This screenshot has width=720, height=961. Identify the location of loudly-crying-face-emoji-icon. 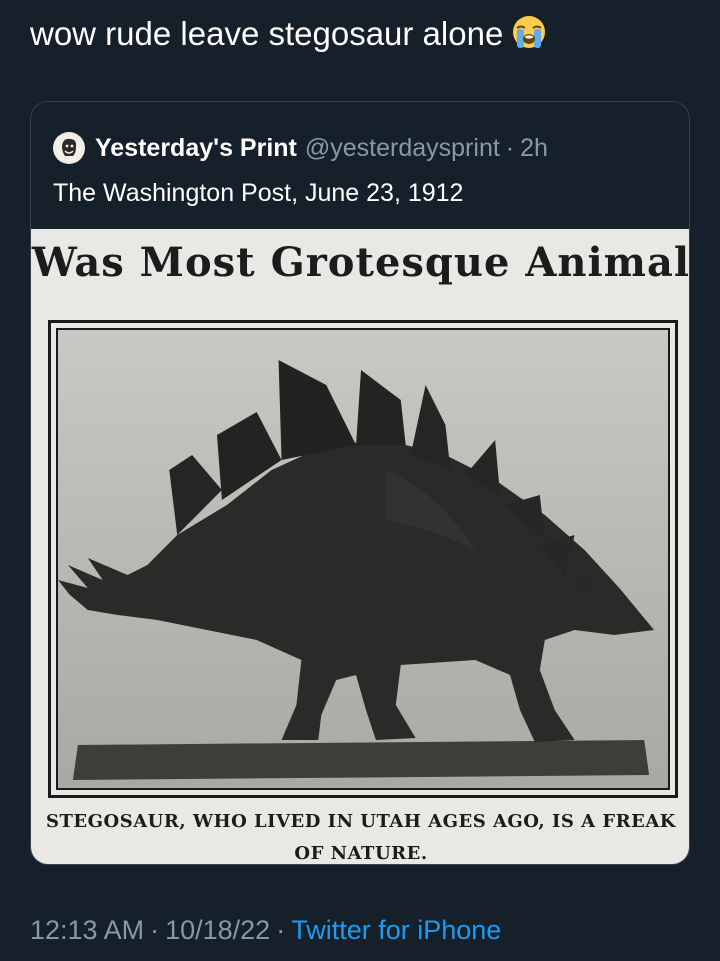
(529, 32).